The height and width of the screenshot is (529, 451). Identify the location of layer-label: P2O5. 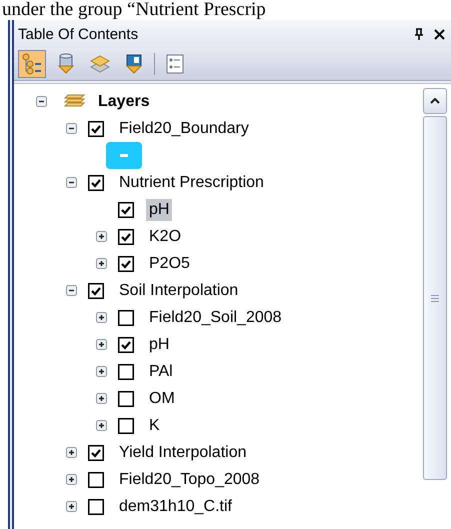
(169, 263).